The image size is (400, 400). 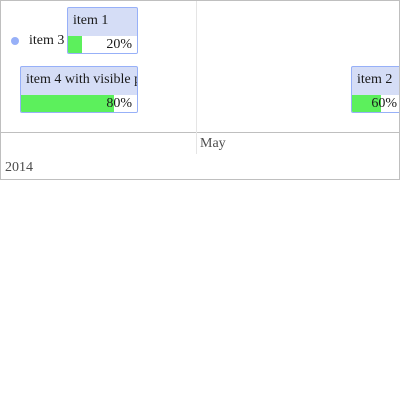 What do you see at coordinates (384, 103) in the screenshot?
I see `progress-text: 60%` at bounding box center [384, 103].